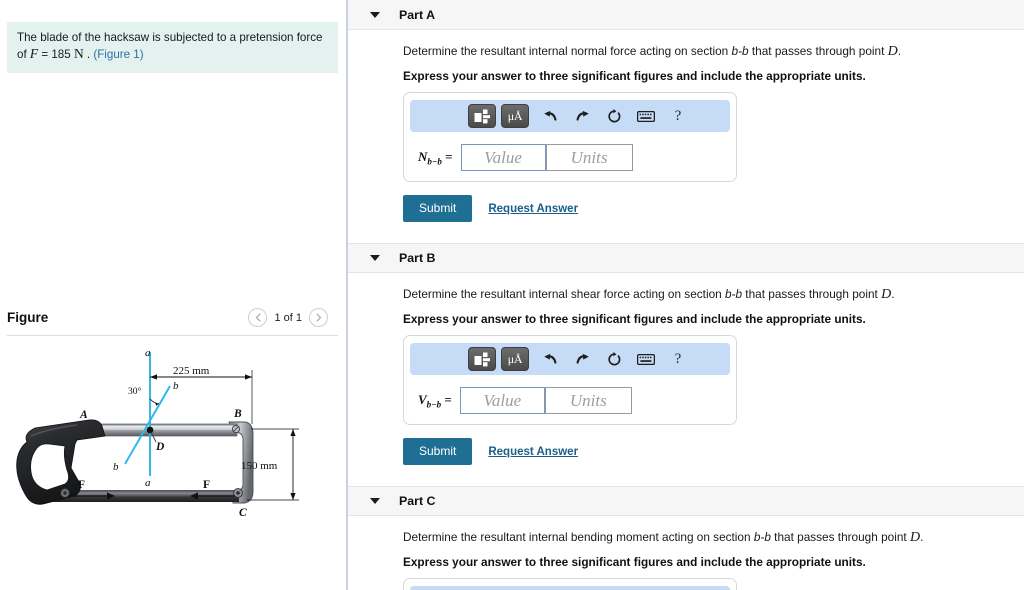  I want to click on figure-prev-button, so click(258, 317).